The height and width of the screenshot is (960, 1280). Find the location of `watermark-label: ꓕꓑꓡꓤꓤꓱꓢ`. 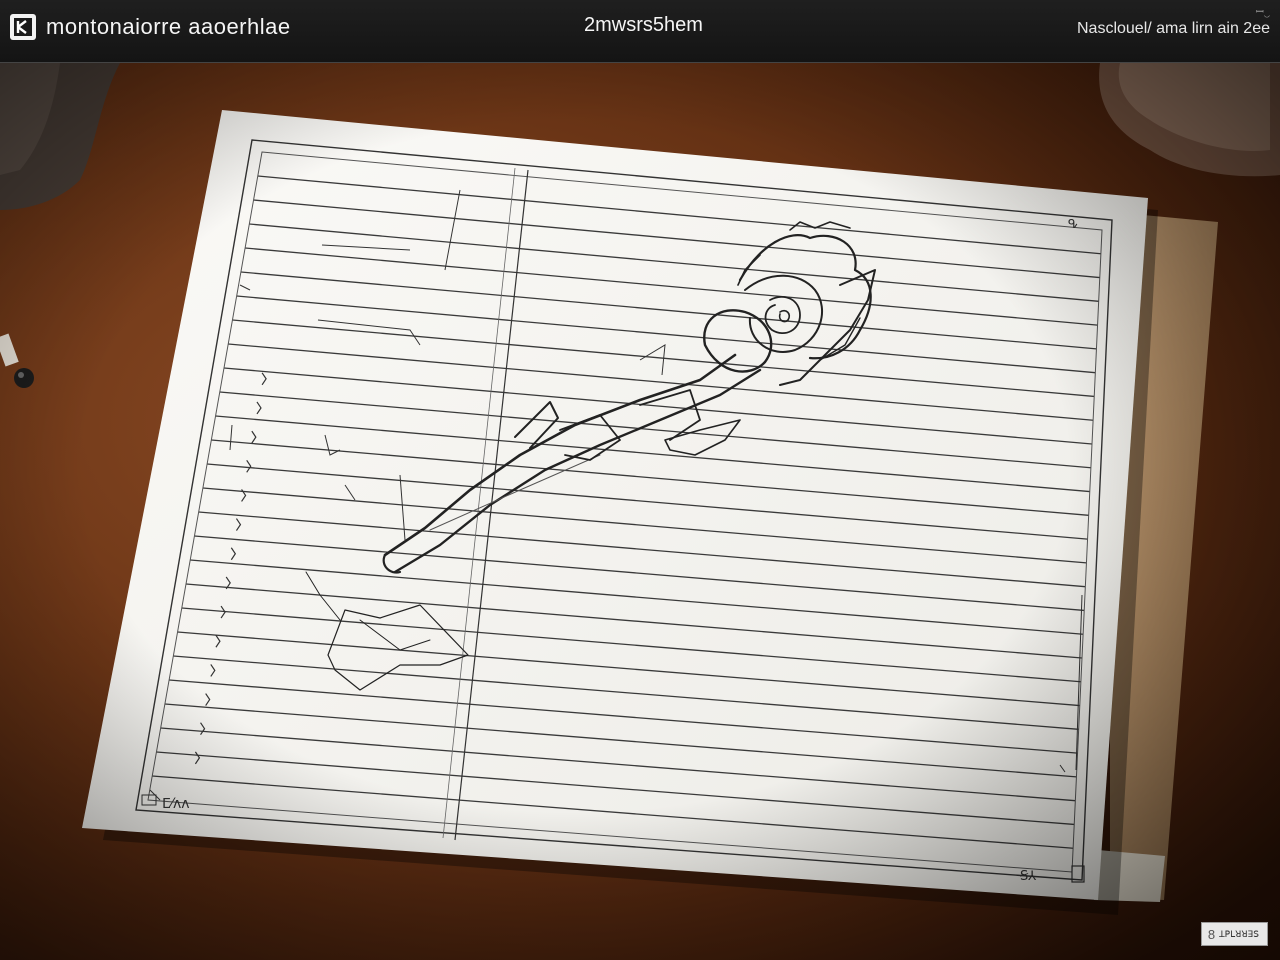

watermark-label: ꓕꓑꓡꓤꓤꓱꓢ is located at coordinates (1239, 933).